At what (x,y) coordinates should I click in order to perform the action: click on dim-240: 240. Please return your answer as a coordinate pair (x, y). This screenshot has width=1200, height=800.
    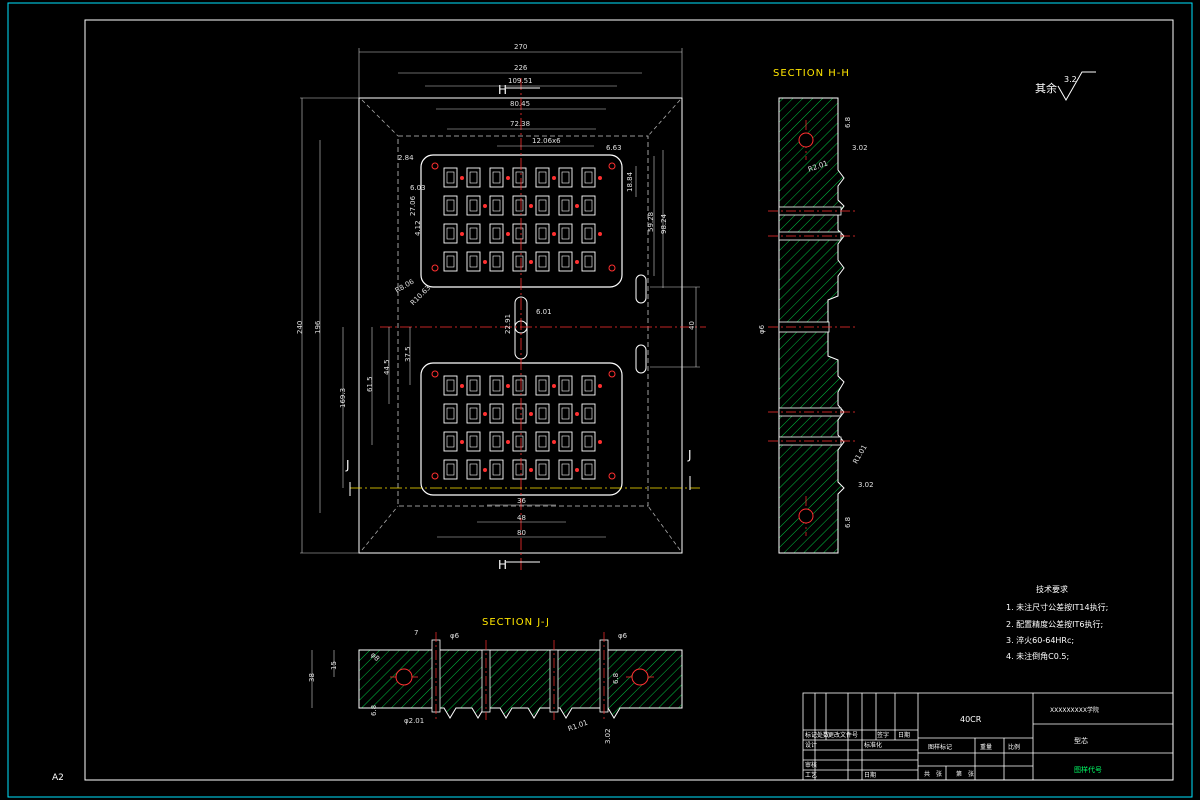
    Looking at the image, I should click on (300, 327).